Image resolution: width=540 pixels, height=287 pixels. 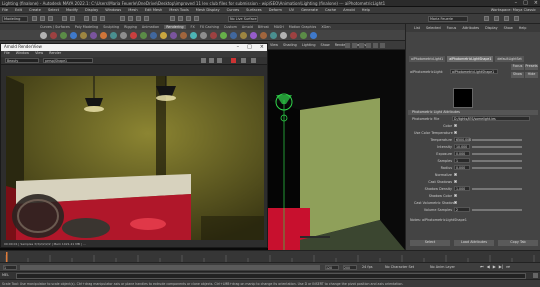 What do you see at coordinates (230, 27) in the screenshot?
I see `shelf-tab-custom: Custom` at bounding box center [230, 27].